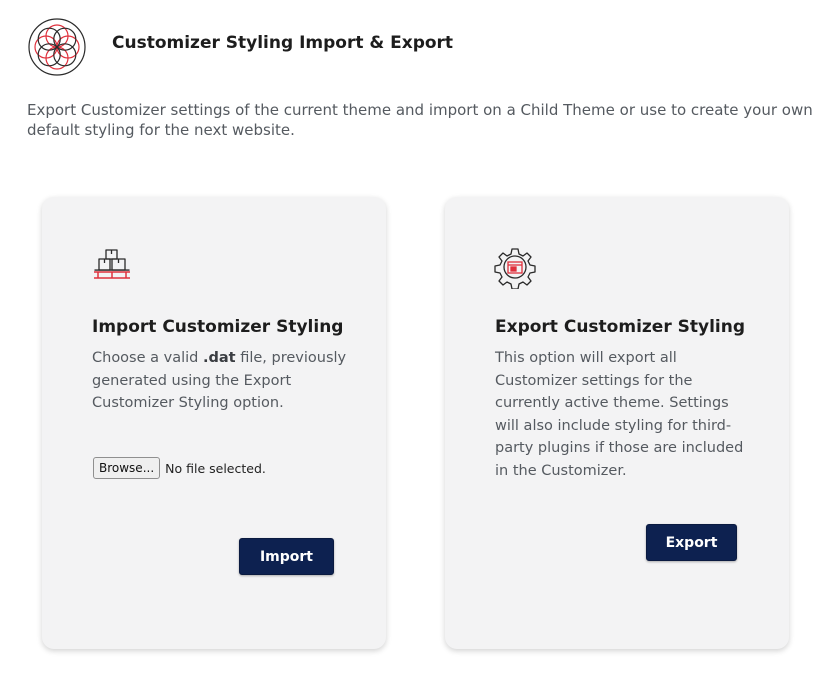 Image resolution: width=834 pixels, height=678 pixels. I want to click on gear-with-window-icon, so click(515, 268).